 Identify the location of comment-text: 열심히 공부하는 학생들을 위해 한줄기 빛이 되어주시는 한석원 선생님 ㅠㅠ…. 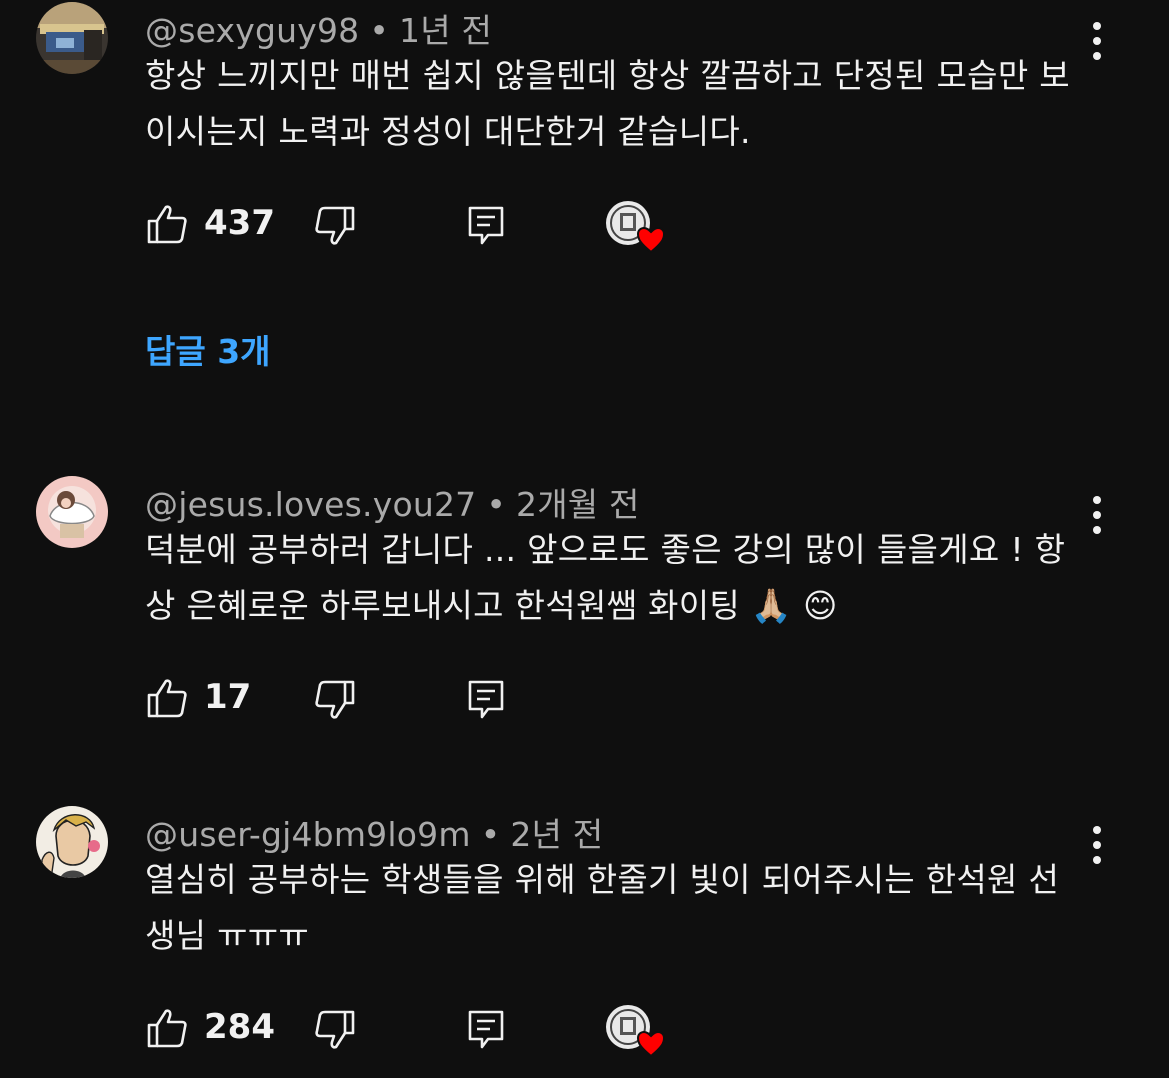
(602, 907).